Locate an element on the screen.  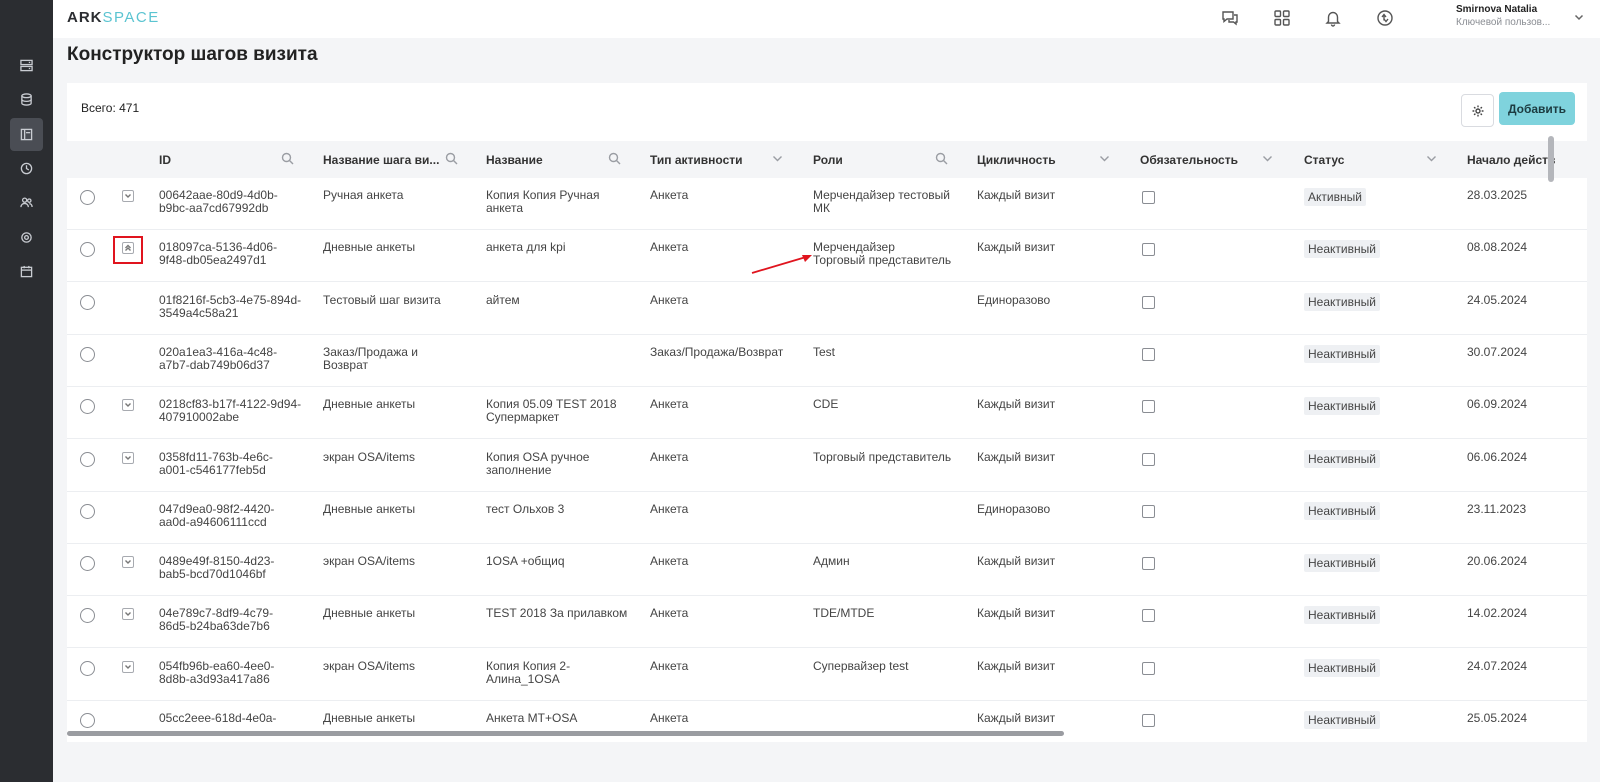
column-header-cycle: Цикличность is located at coordinates (1052, 159).